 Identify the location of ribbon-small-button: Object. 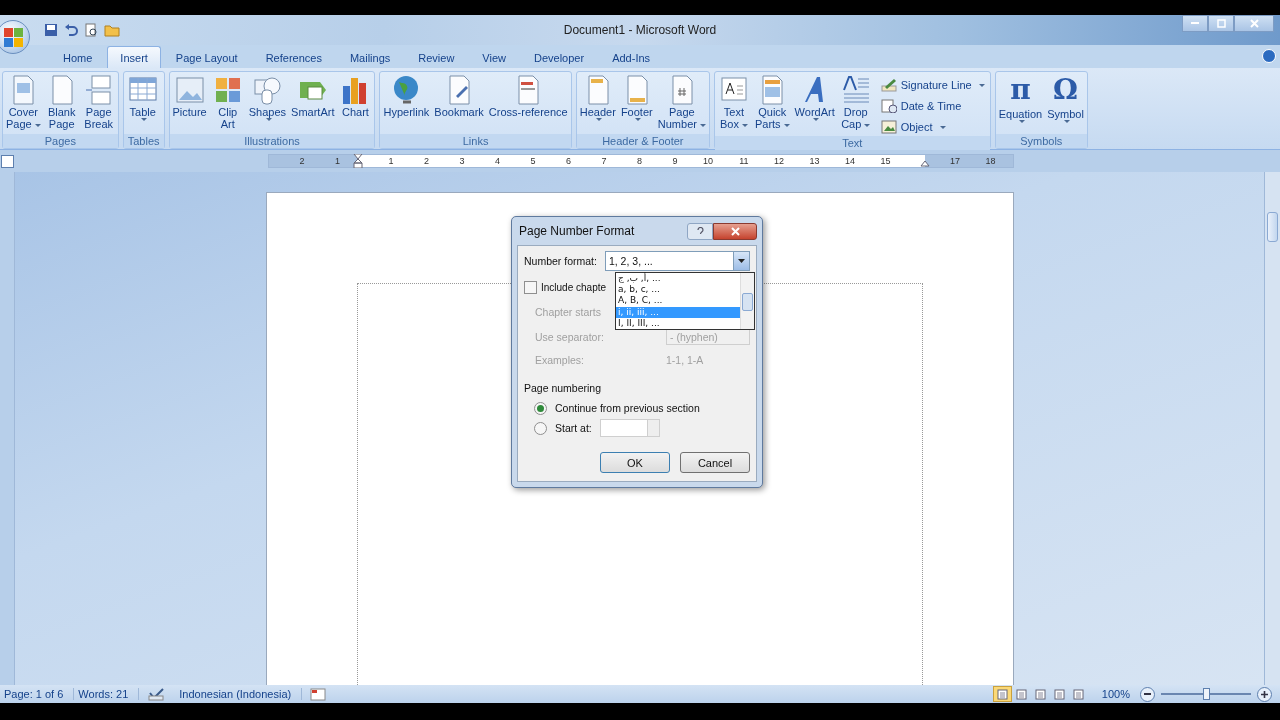
(932, 127).